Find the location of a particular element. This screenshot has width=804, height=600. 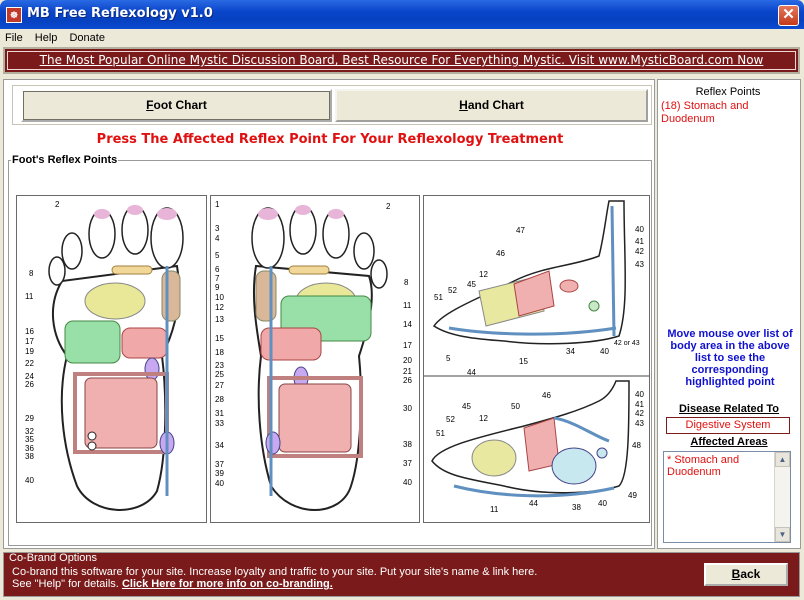

middle-foot-label-15: 15 is located at coordinates (219, 338).